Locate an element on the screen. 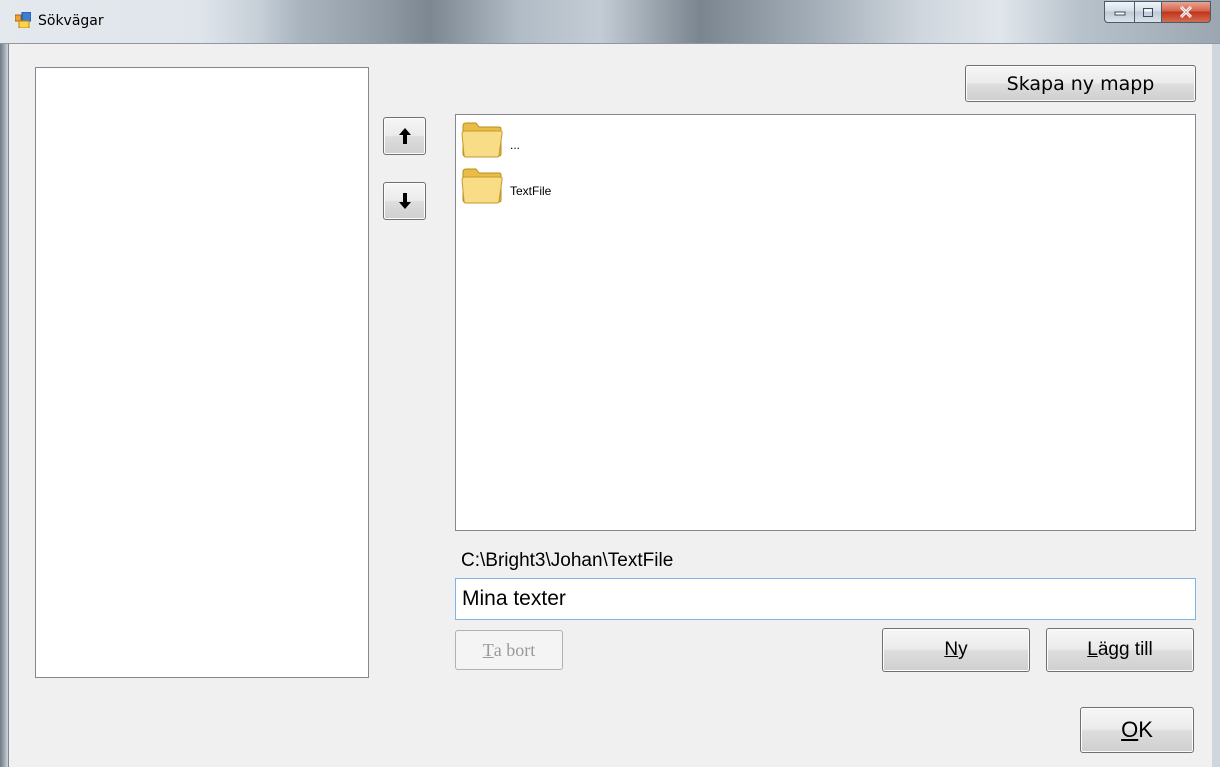 This screenshot has width=1220, height=767. add-label: ägg till is located at coordinates (1125, 649).